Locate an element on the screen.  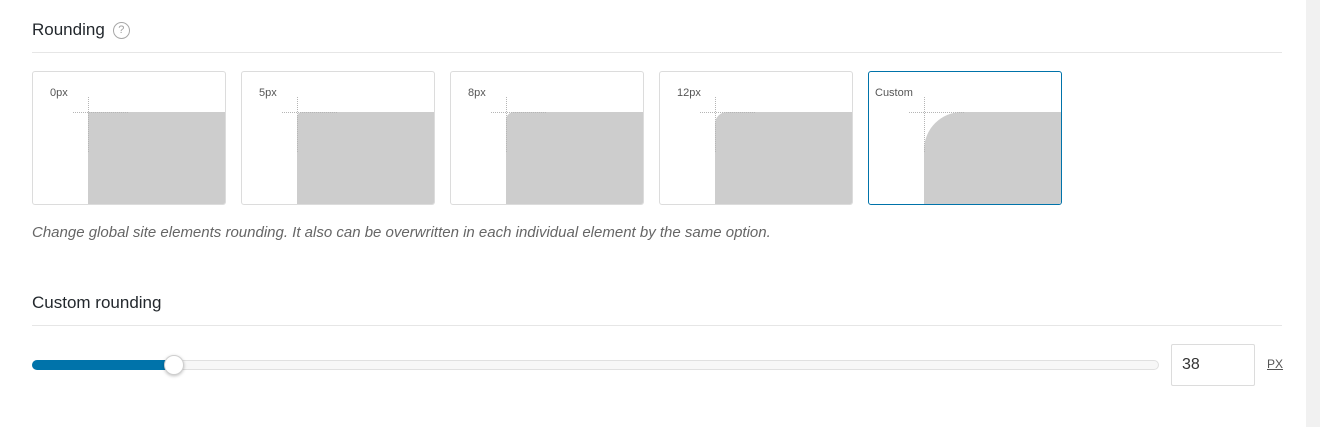
custom-rounding-input is located at coordinates (1213, 365).